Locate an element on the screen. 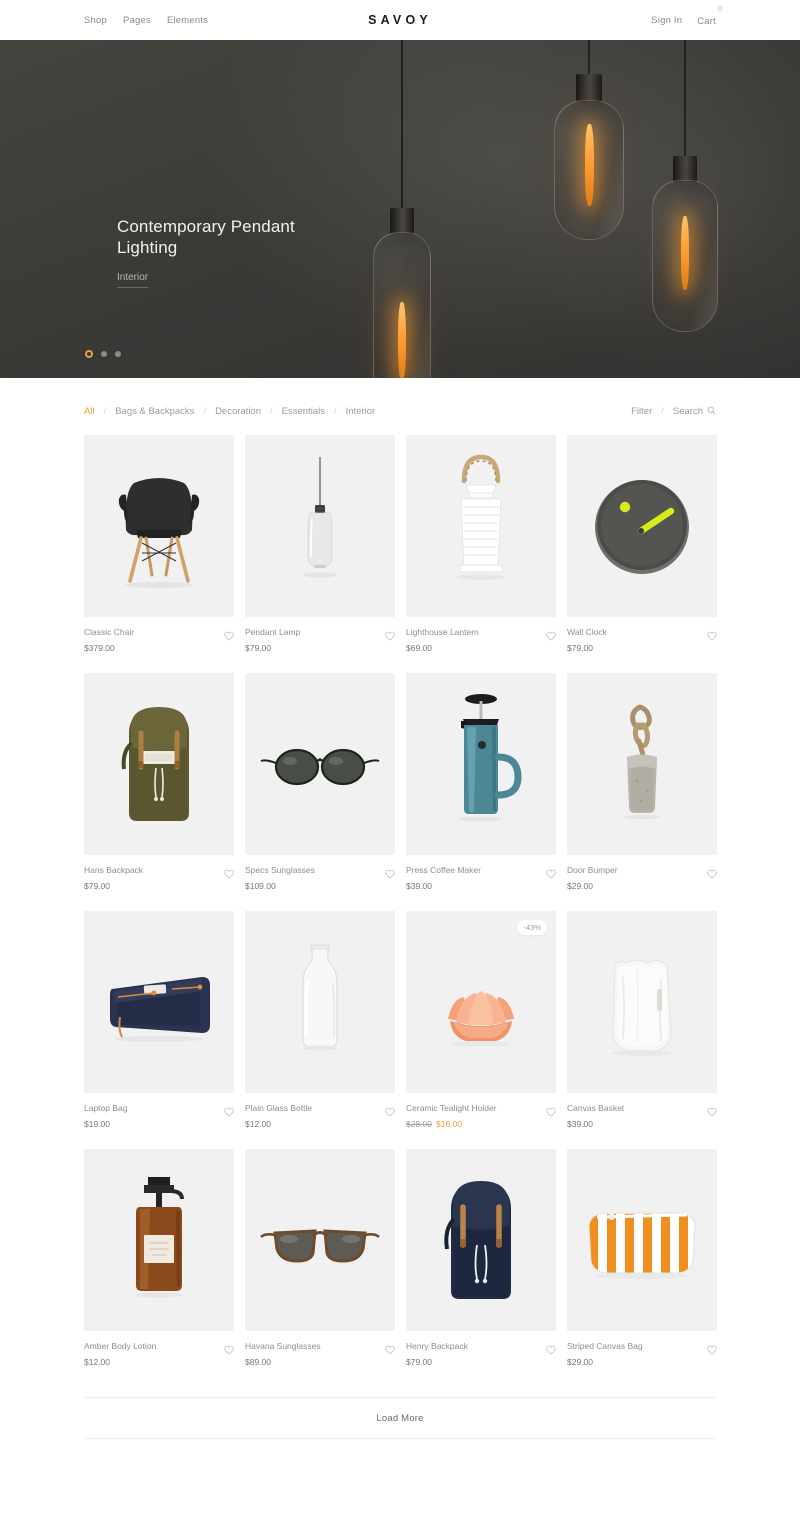  product-name: Pendant Lamp is located at coordinates (315, 632).